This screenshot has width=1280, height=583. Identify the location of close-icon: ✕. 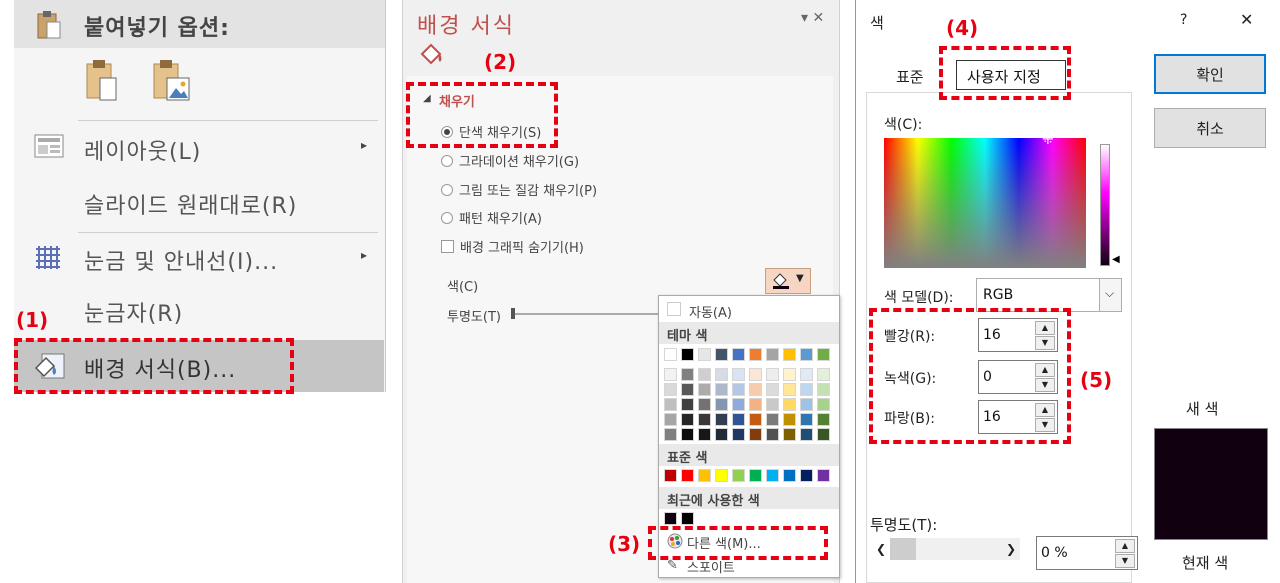
(1246, 19).